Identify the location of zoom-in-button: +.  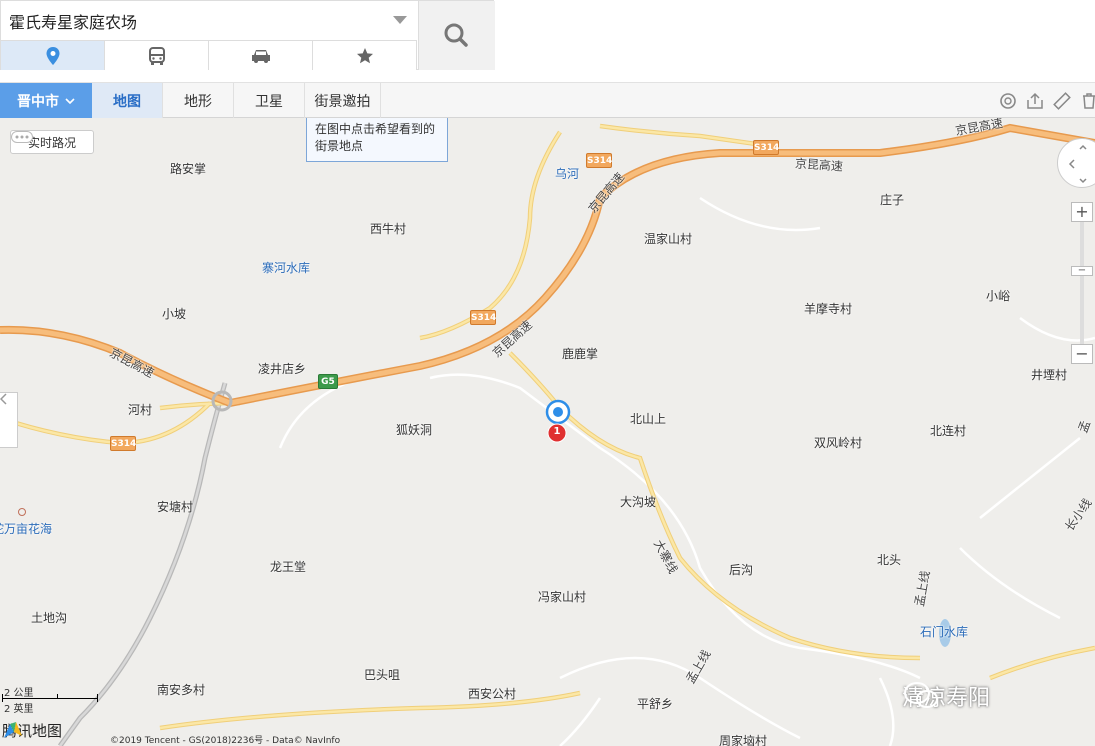
(1082, 212).